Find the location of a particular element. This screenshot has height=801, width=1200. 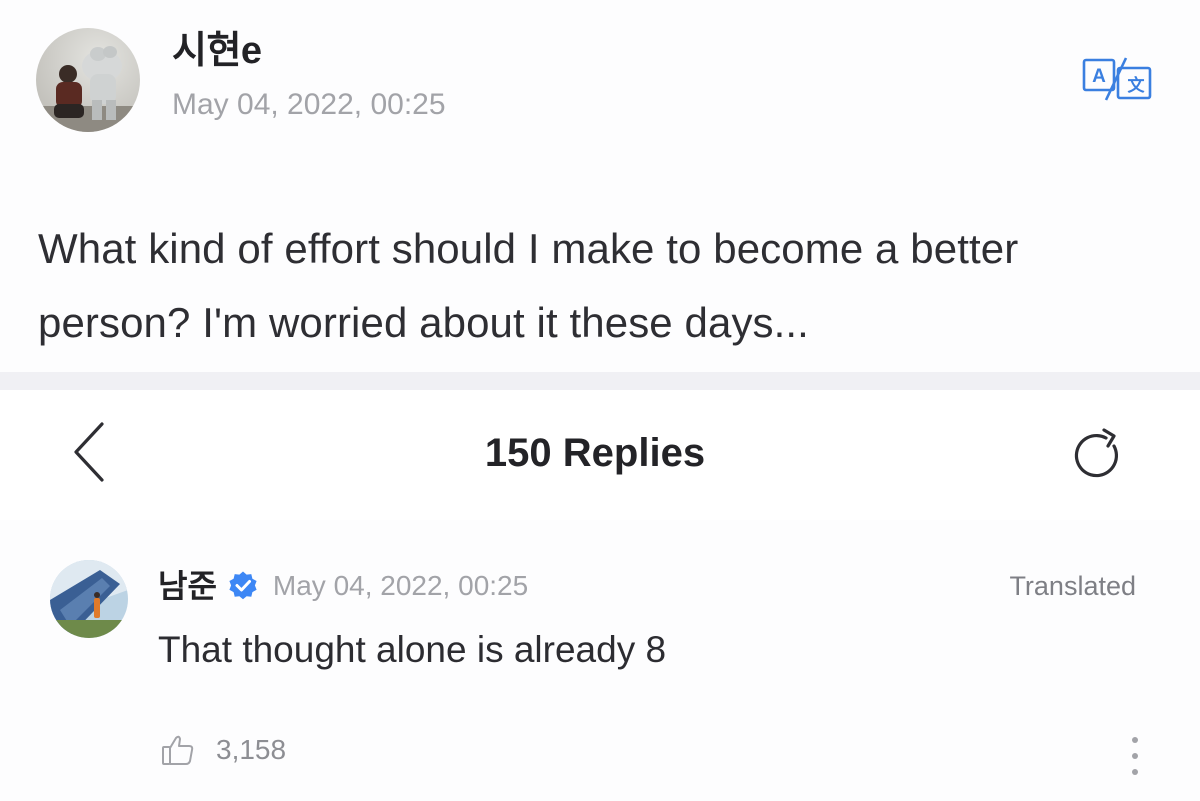

like-count: 3,158 is located at coordinates (251, 749).